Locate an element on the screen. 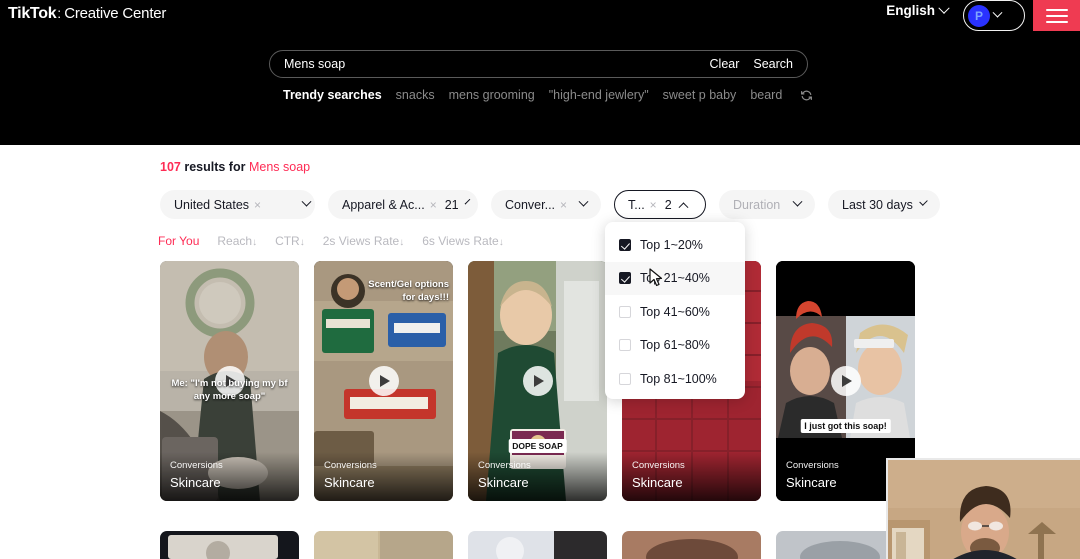  sort-reach: Reach↓ is located at coordinates (237, 241).